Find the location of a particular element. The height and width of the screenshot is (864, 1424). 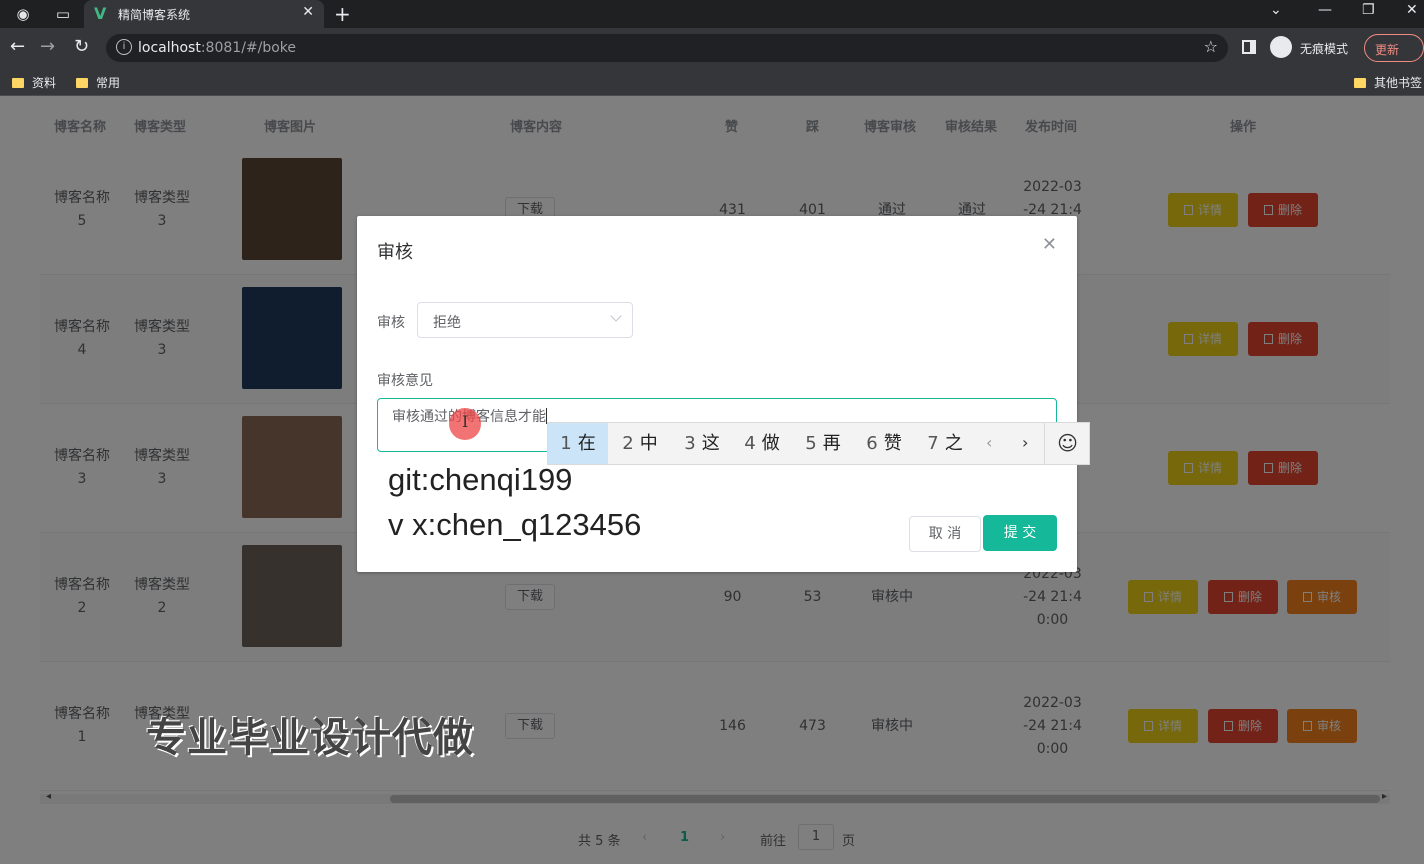

url-text: localhost:8081/#/boke is located at coordinates (217, 48).